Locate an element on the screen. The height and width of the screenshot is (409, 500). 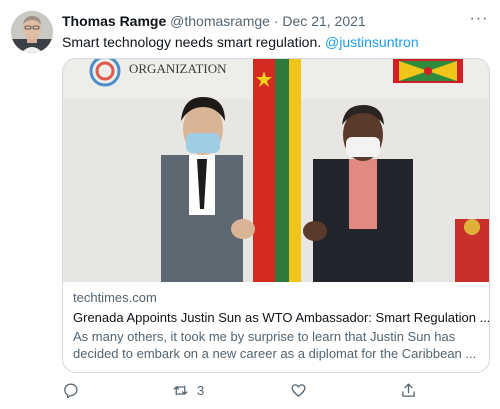
more-icon: ··· is located at coordinates (479, 18).